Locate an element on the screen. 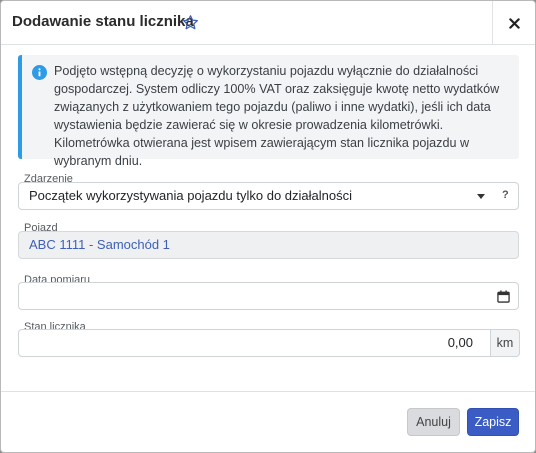 The height and width of the screenshot is (453, 536). star-icon is located at coordinates (190, 22).